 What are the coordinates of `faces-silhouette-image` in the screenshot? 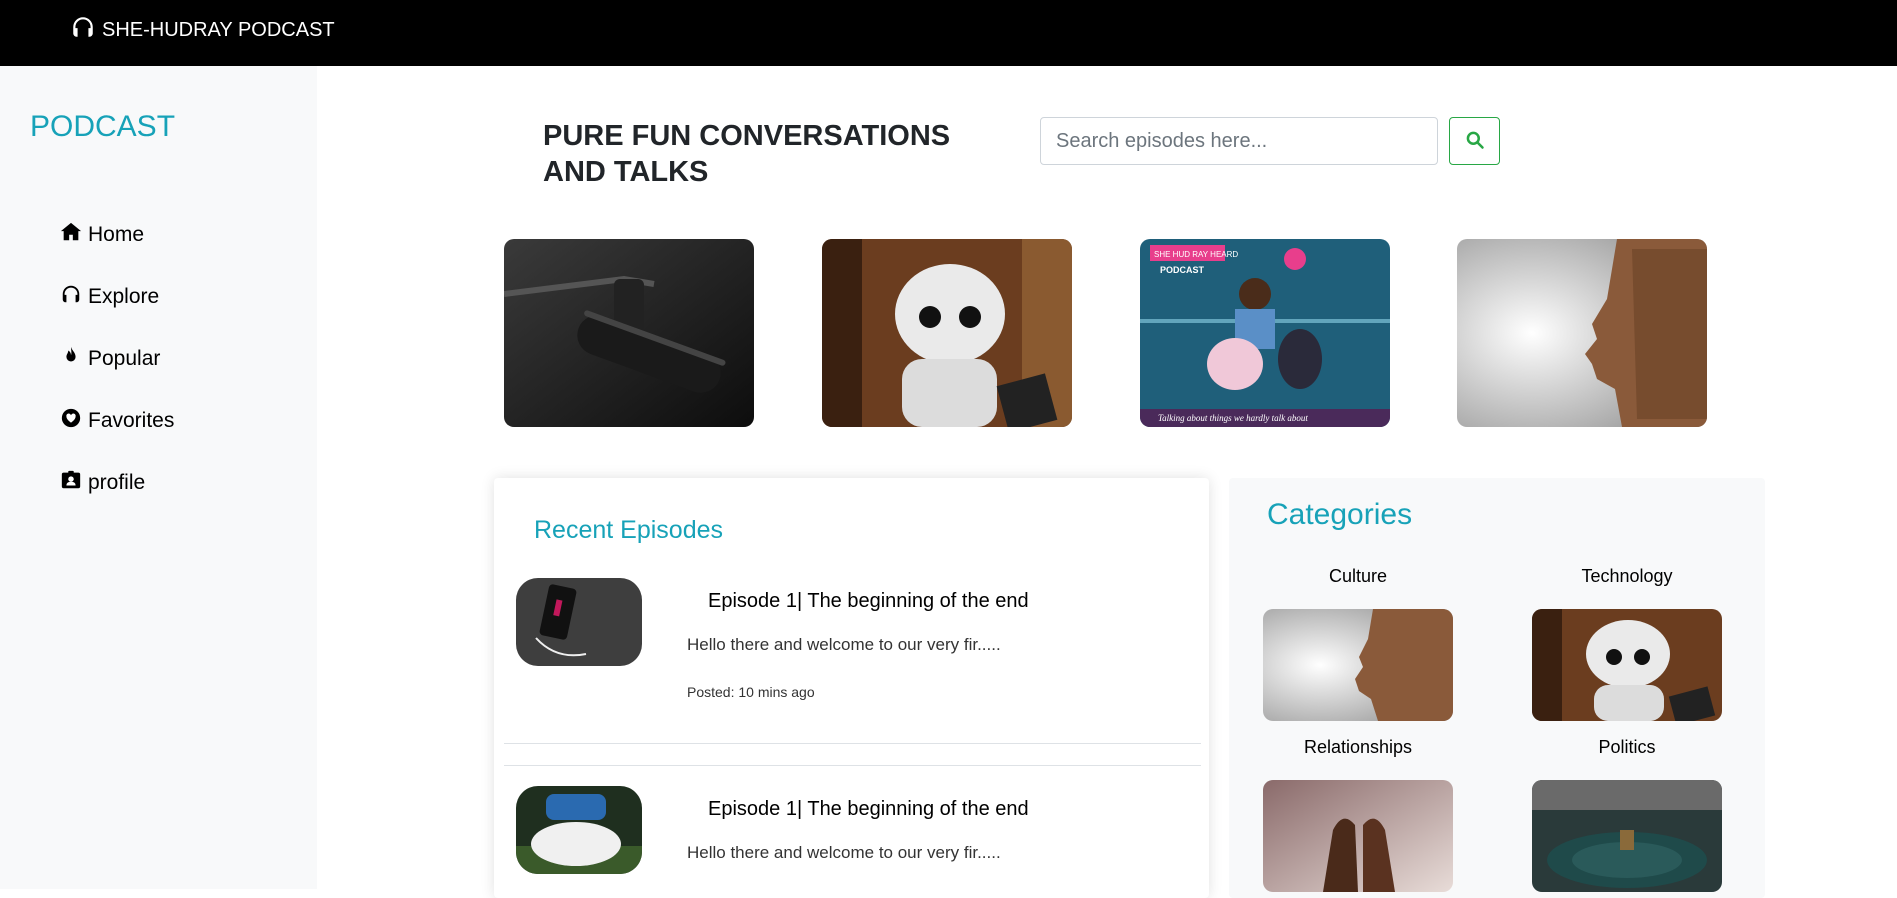 It's located at (1582, 333).